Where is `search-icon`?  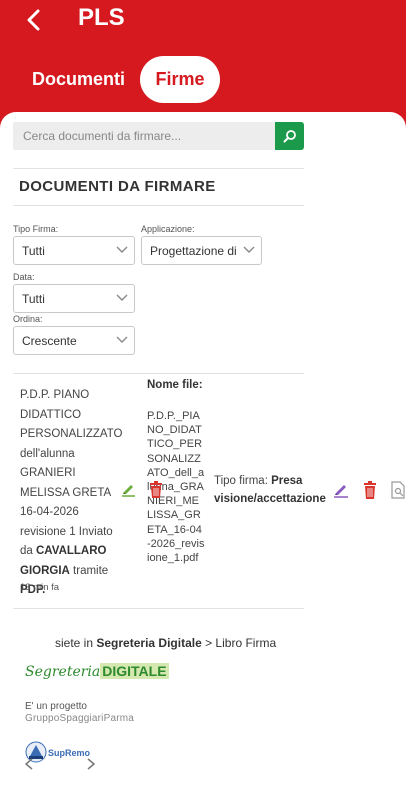 search-icon is located at coordinates (289, 136).